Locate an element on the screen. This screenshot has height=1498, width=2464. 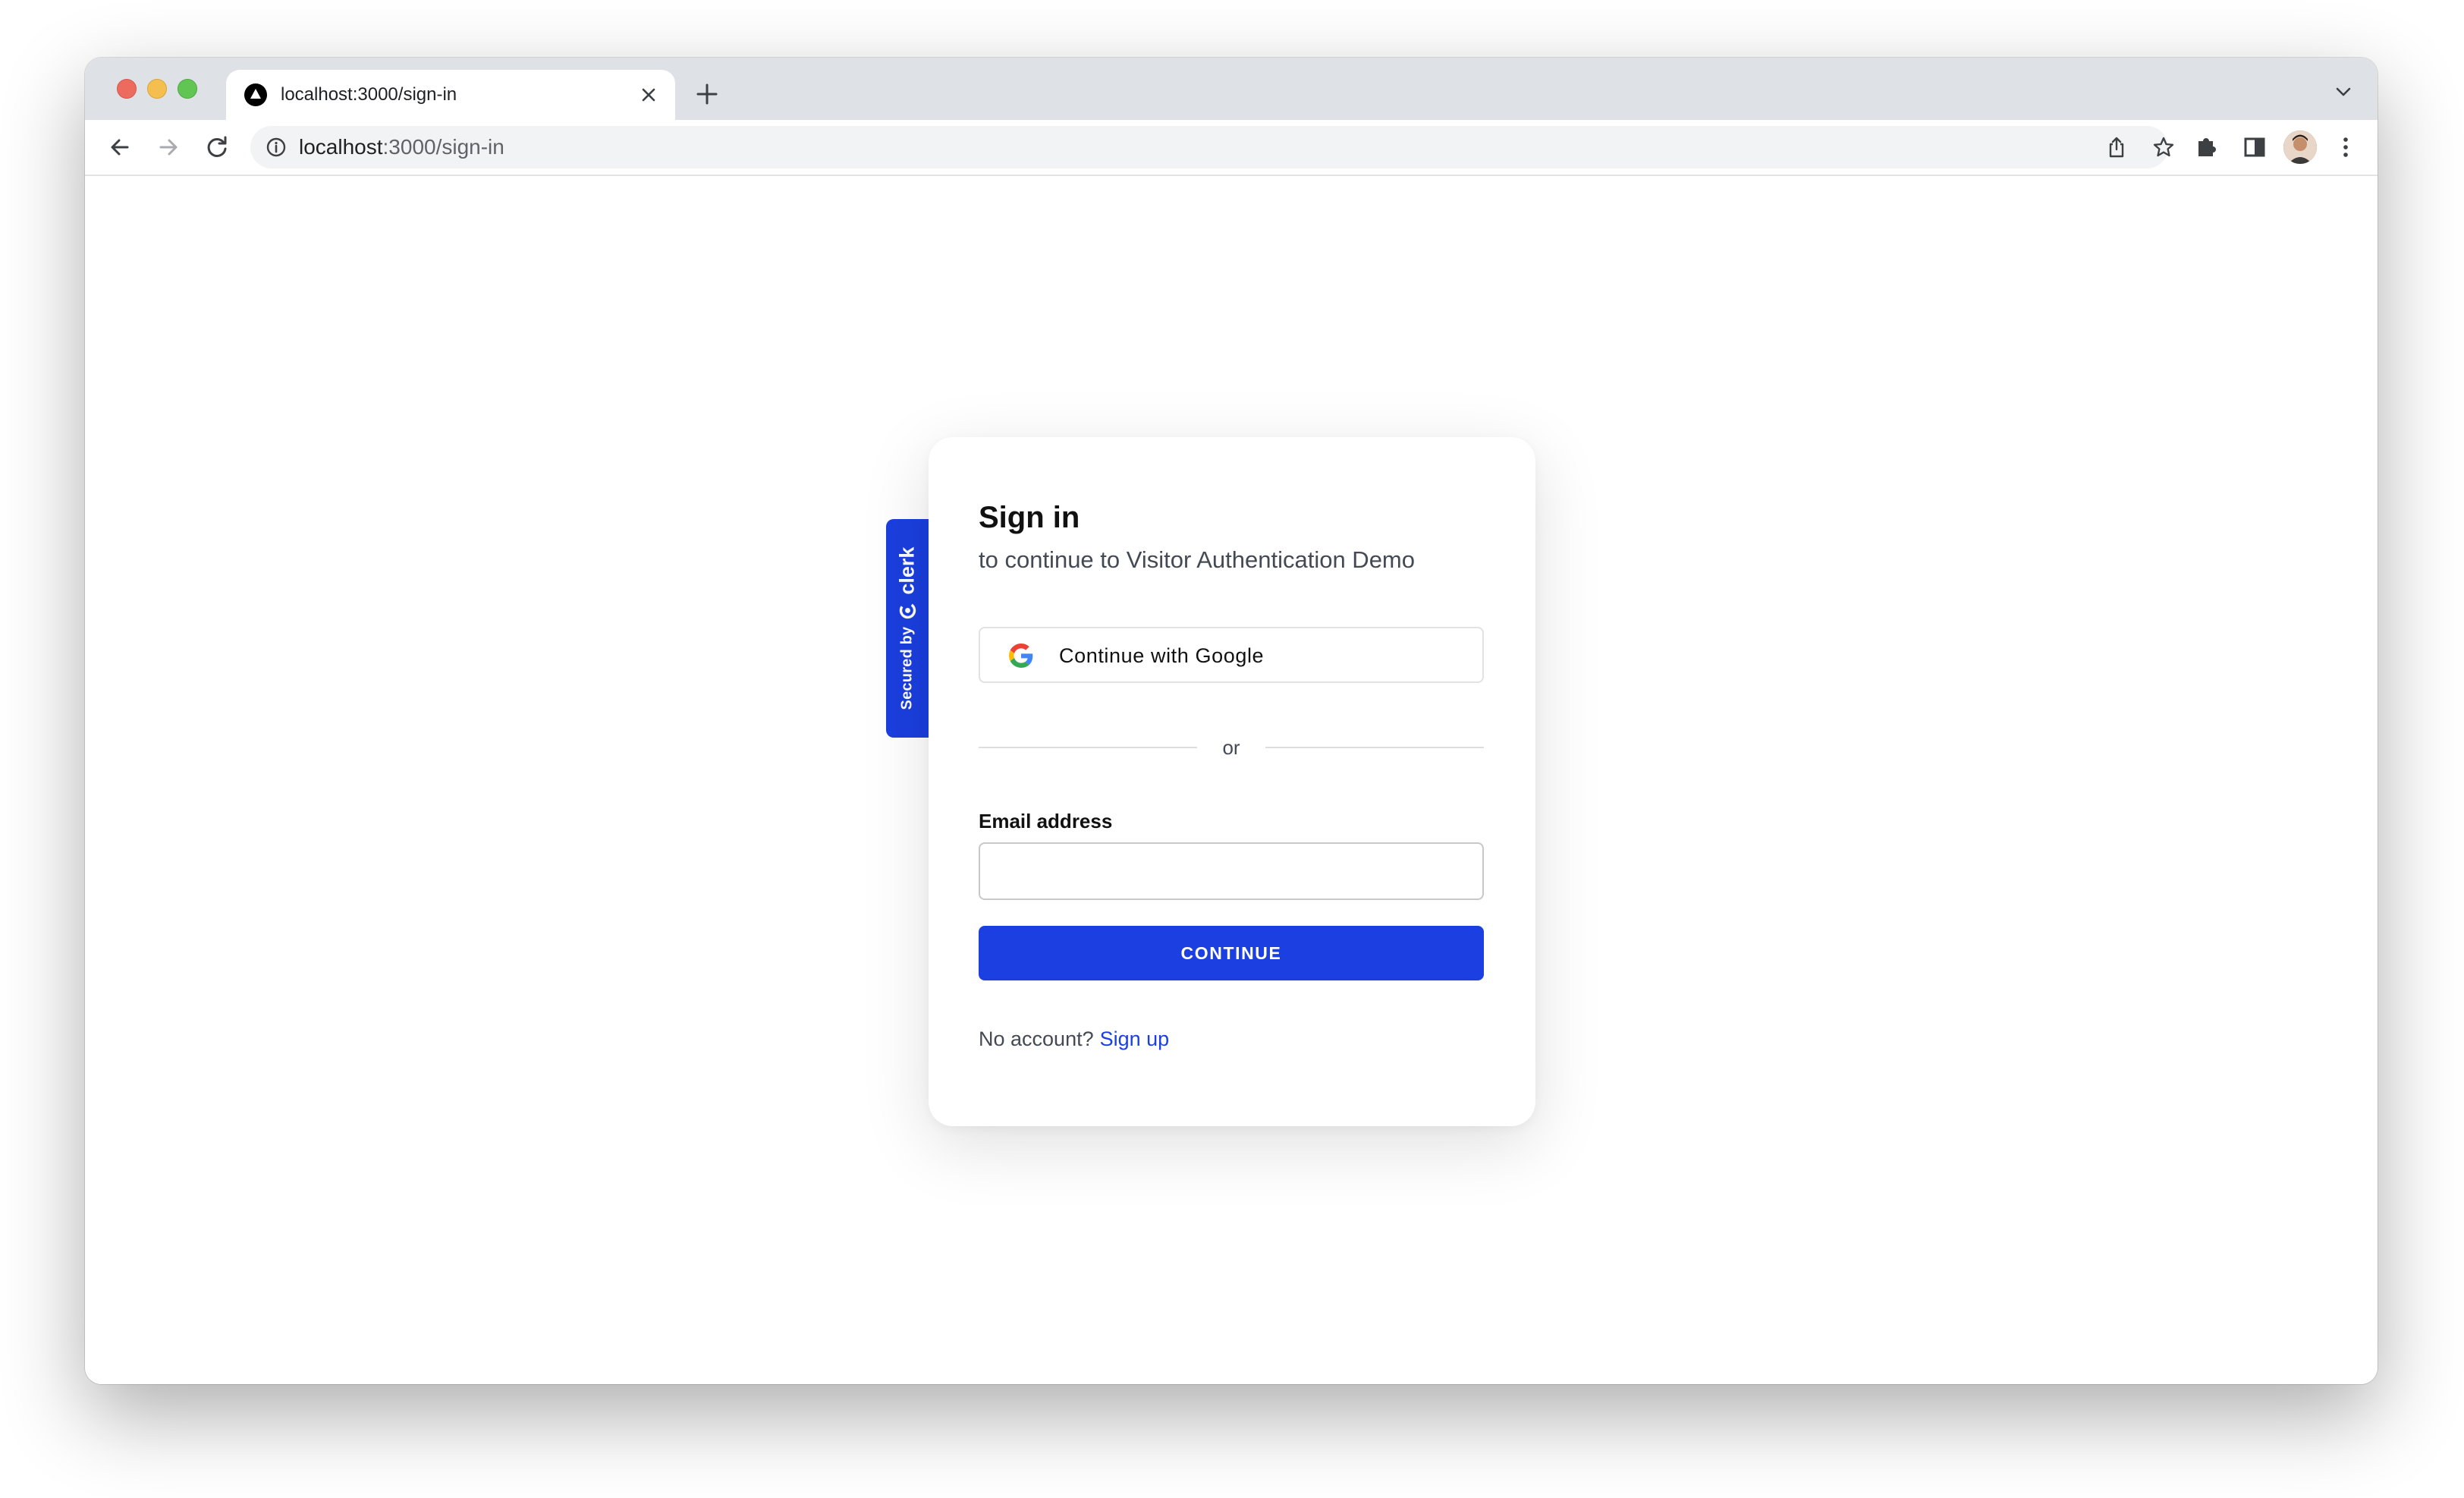
tab-strip: localhost:3000/sign-in is located at coordinates (1231, 89).